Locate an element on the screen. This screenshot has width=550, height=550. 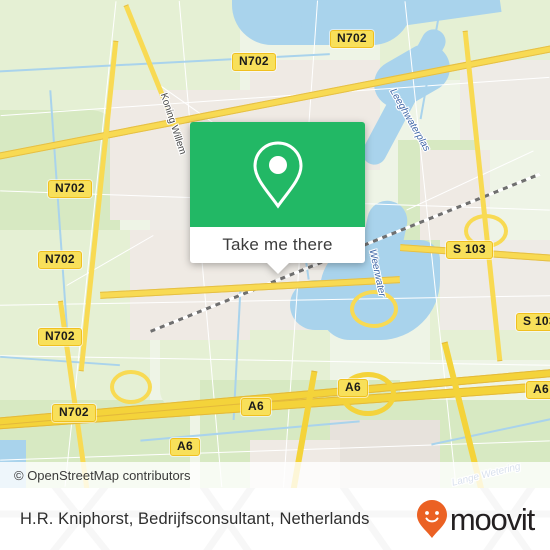
map-pin-icon is located at coordinates (277, 174).